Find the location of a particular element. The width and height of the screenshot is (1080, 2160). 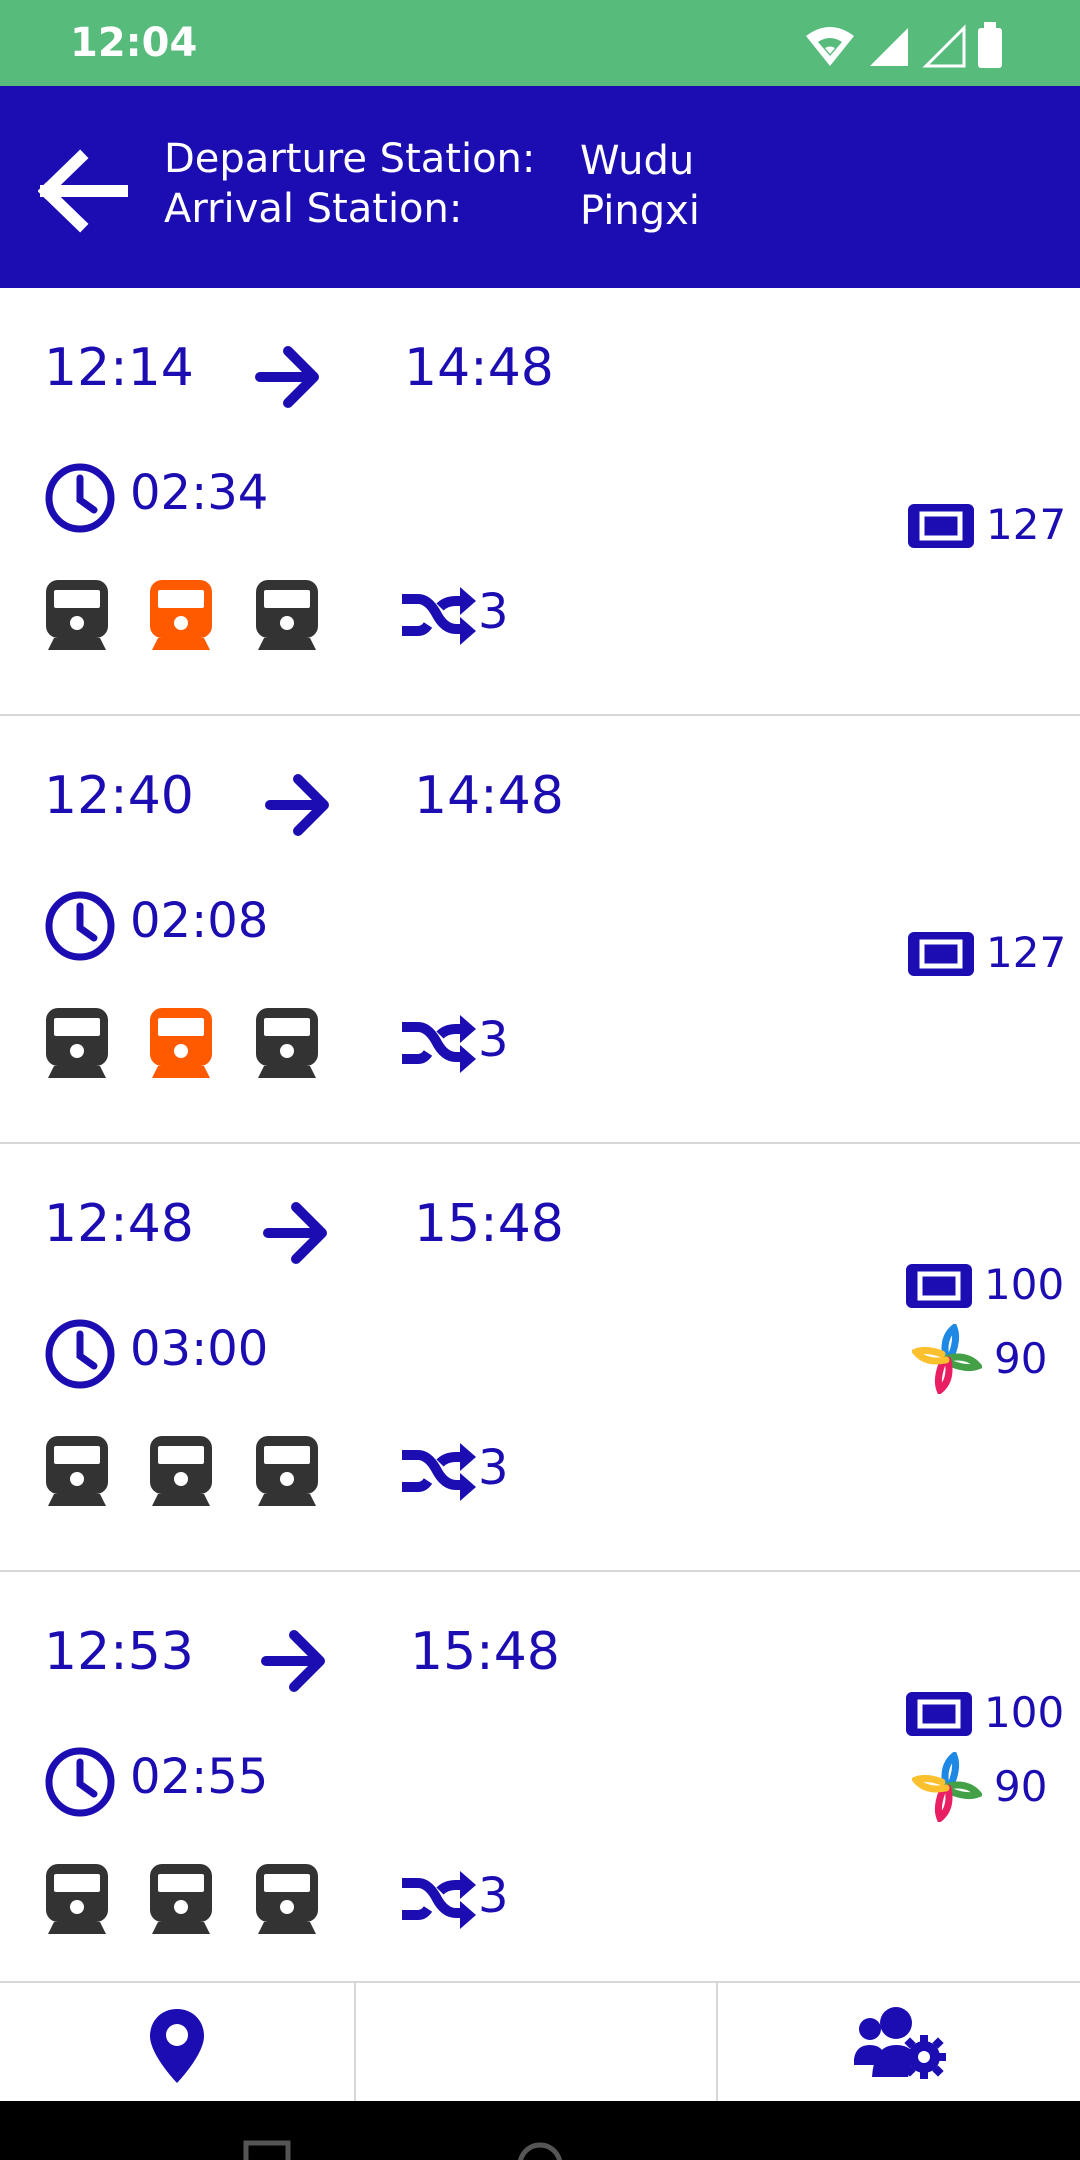

status-icons is located at coordinates (904, 45).